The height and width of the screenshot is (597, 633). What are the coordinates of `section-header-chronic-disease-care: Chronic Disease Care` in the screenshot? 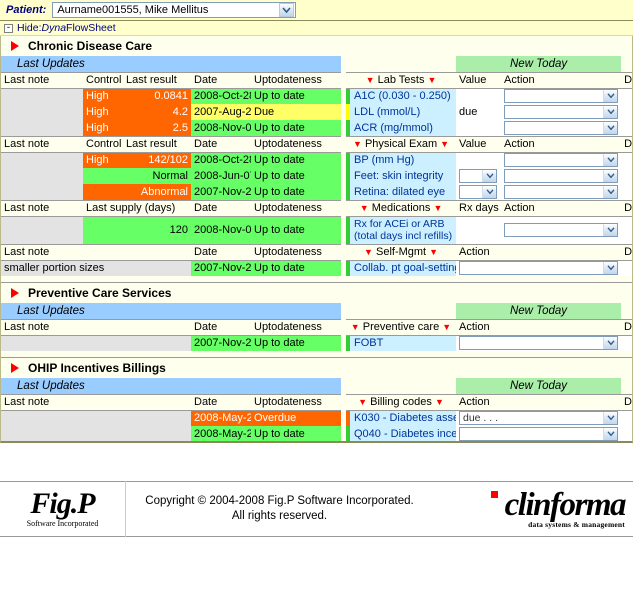 It's located at (316, 46).